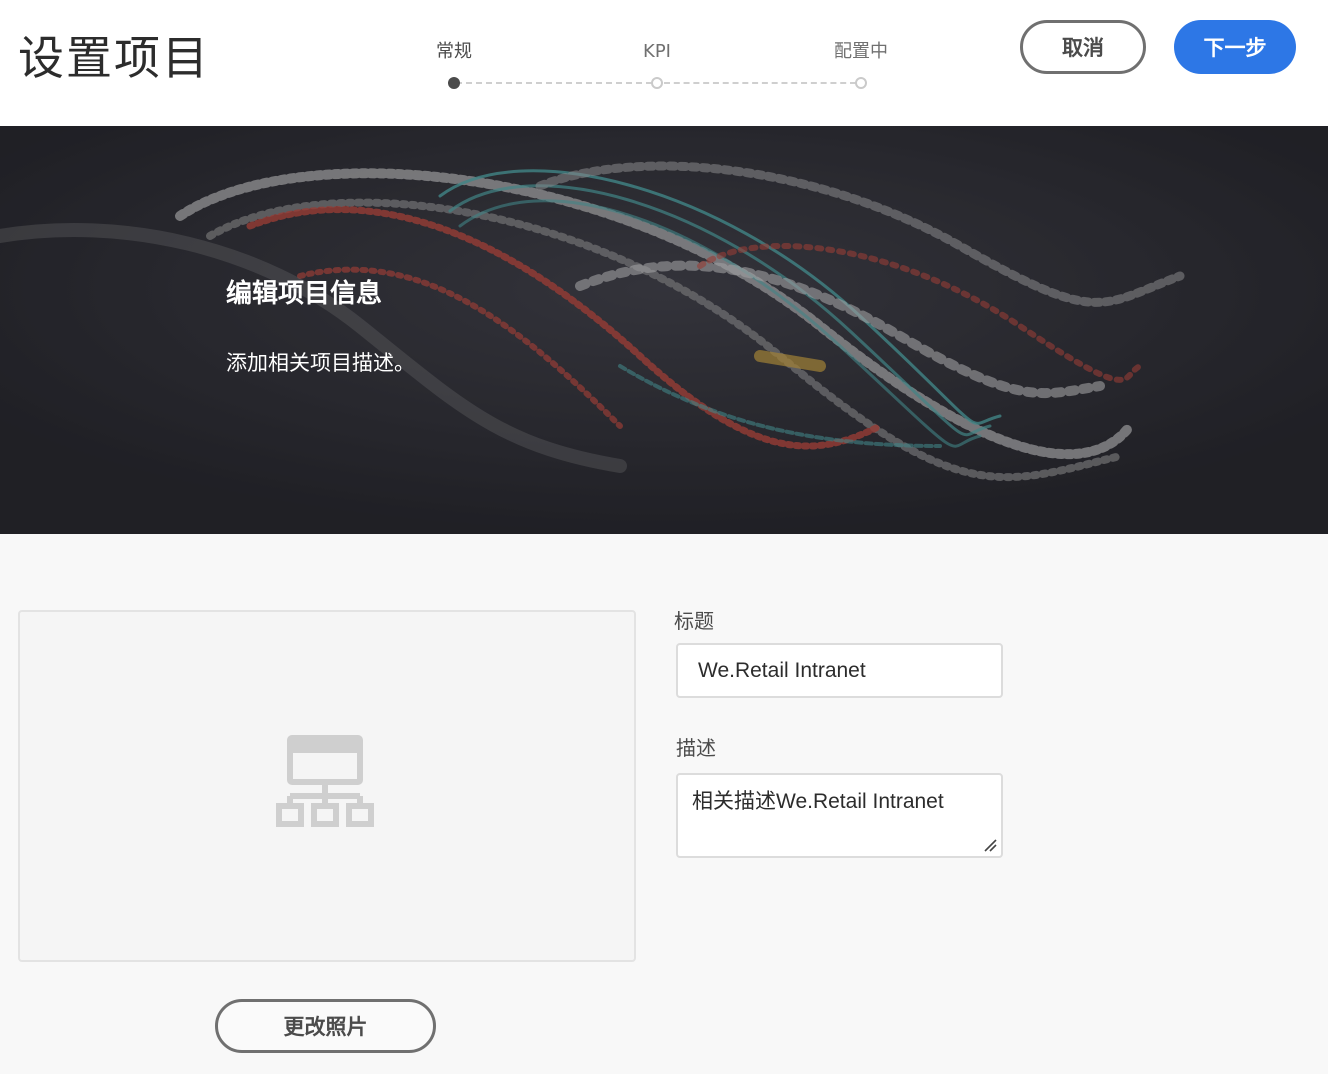 This screenshot has height=1074, width=1328. I want to click on step-dot-general, so click(454, 83).